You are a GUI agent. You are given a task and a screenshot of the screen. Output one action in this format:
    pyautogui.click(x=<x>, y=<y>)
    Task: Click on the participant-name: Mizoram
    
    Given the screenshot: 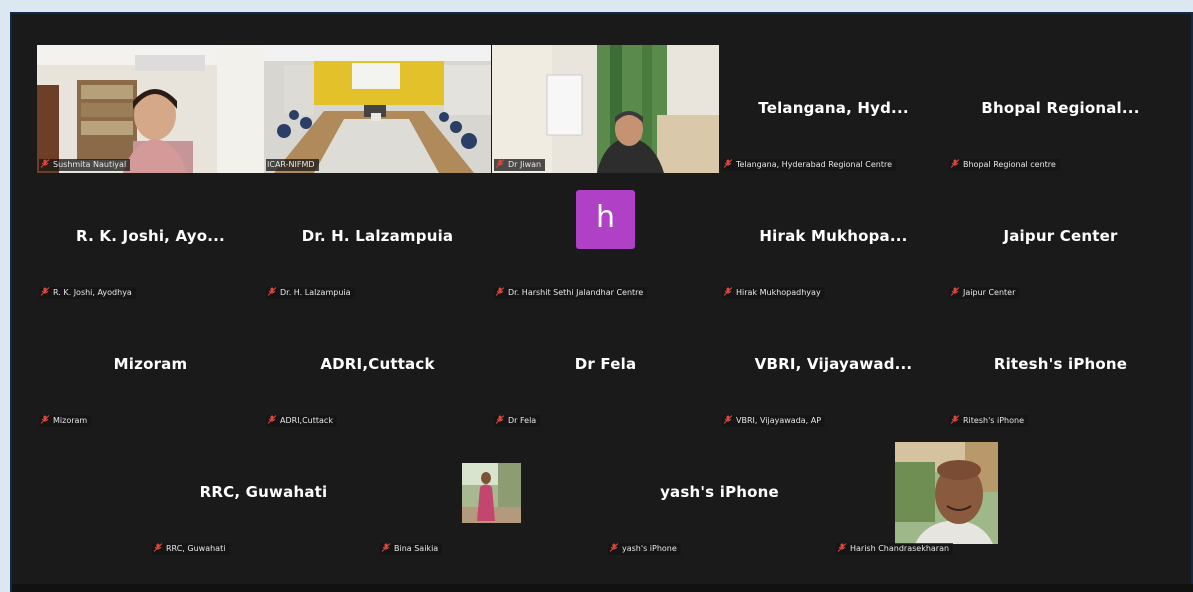 What is the action you would take?
    pyautogui.click(x=150, y=364)
    